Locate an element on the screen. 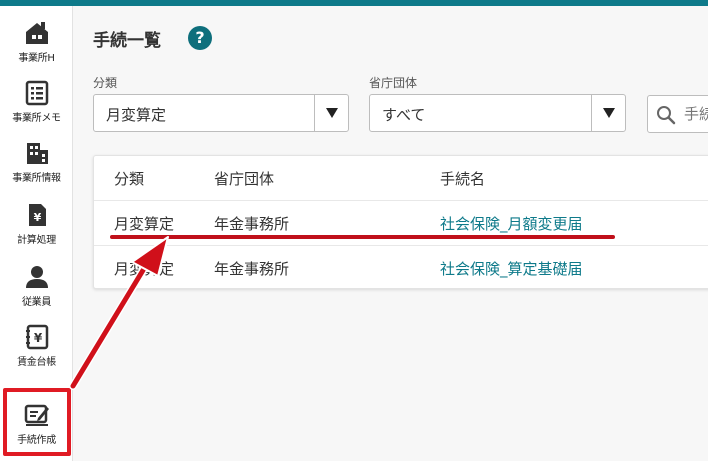  search-icon is located at coordinates (666, 115).